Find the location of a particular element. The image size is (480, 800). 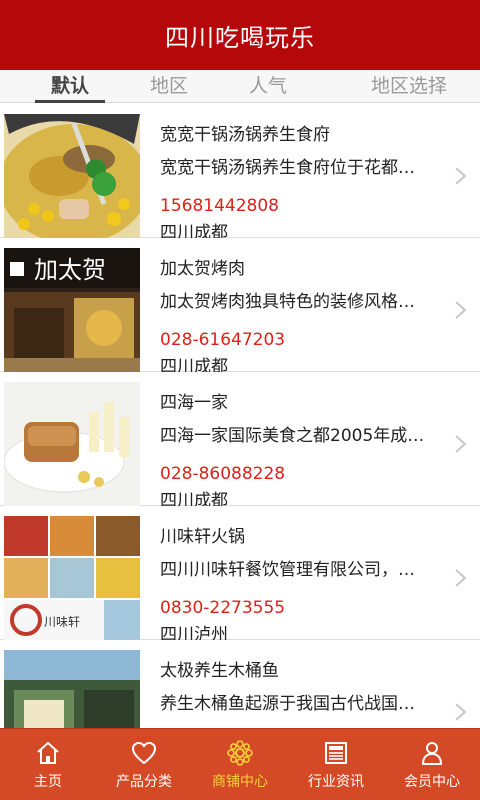

tab-active-indicator is located at coordinates (70, 101).